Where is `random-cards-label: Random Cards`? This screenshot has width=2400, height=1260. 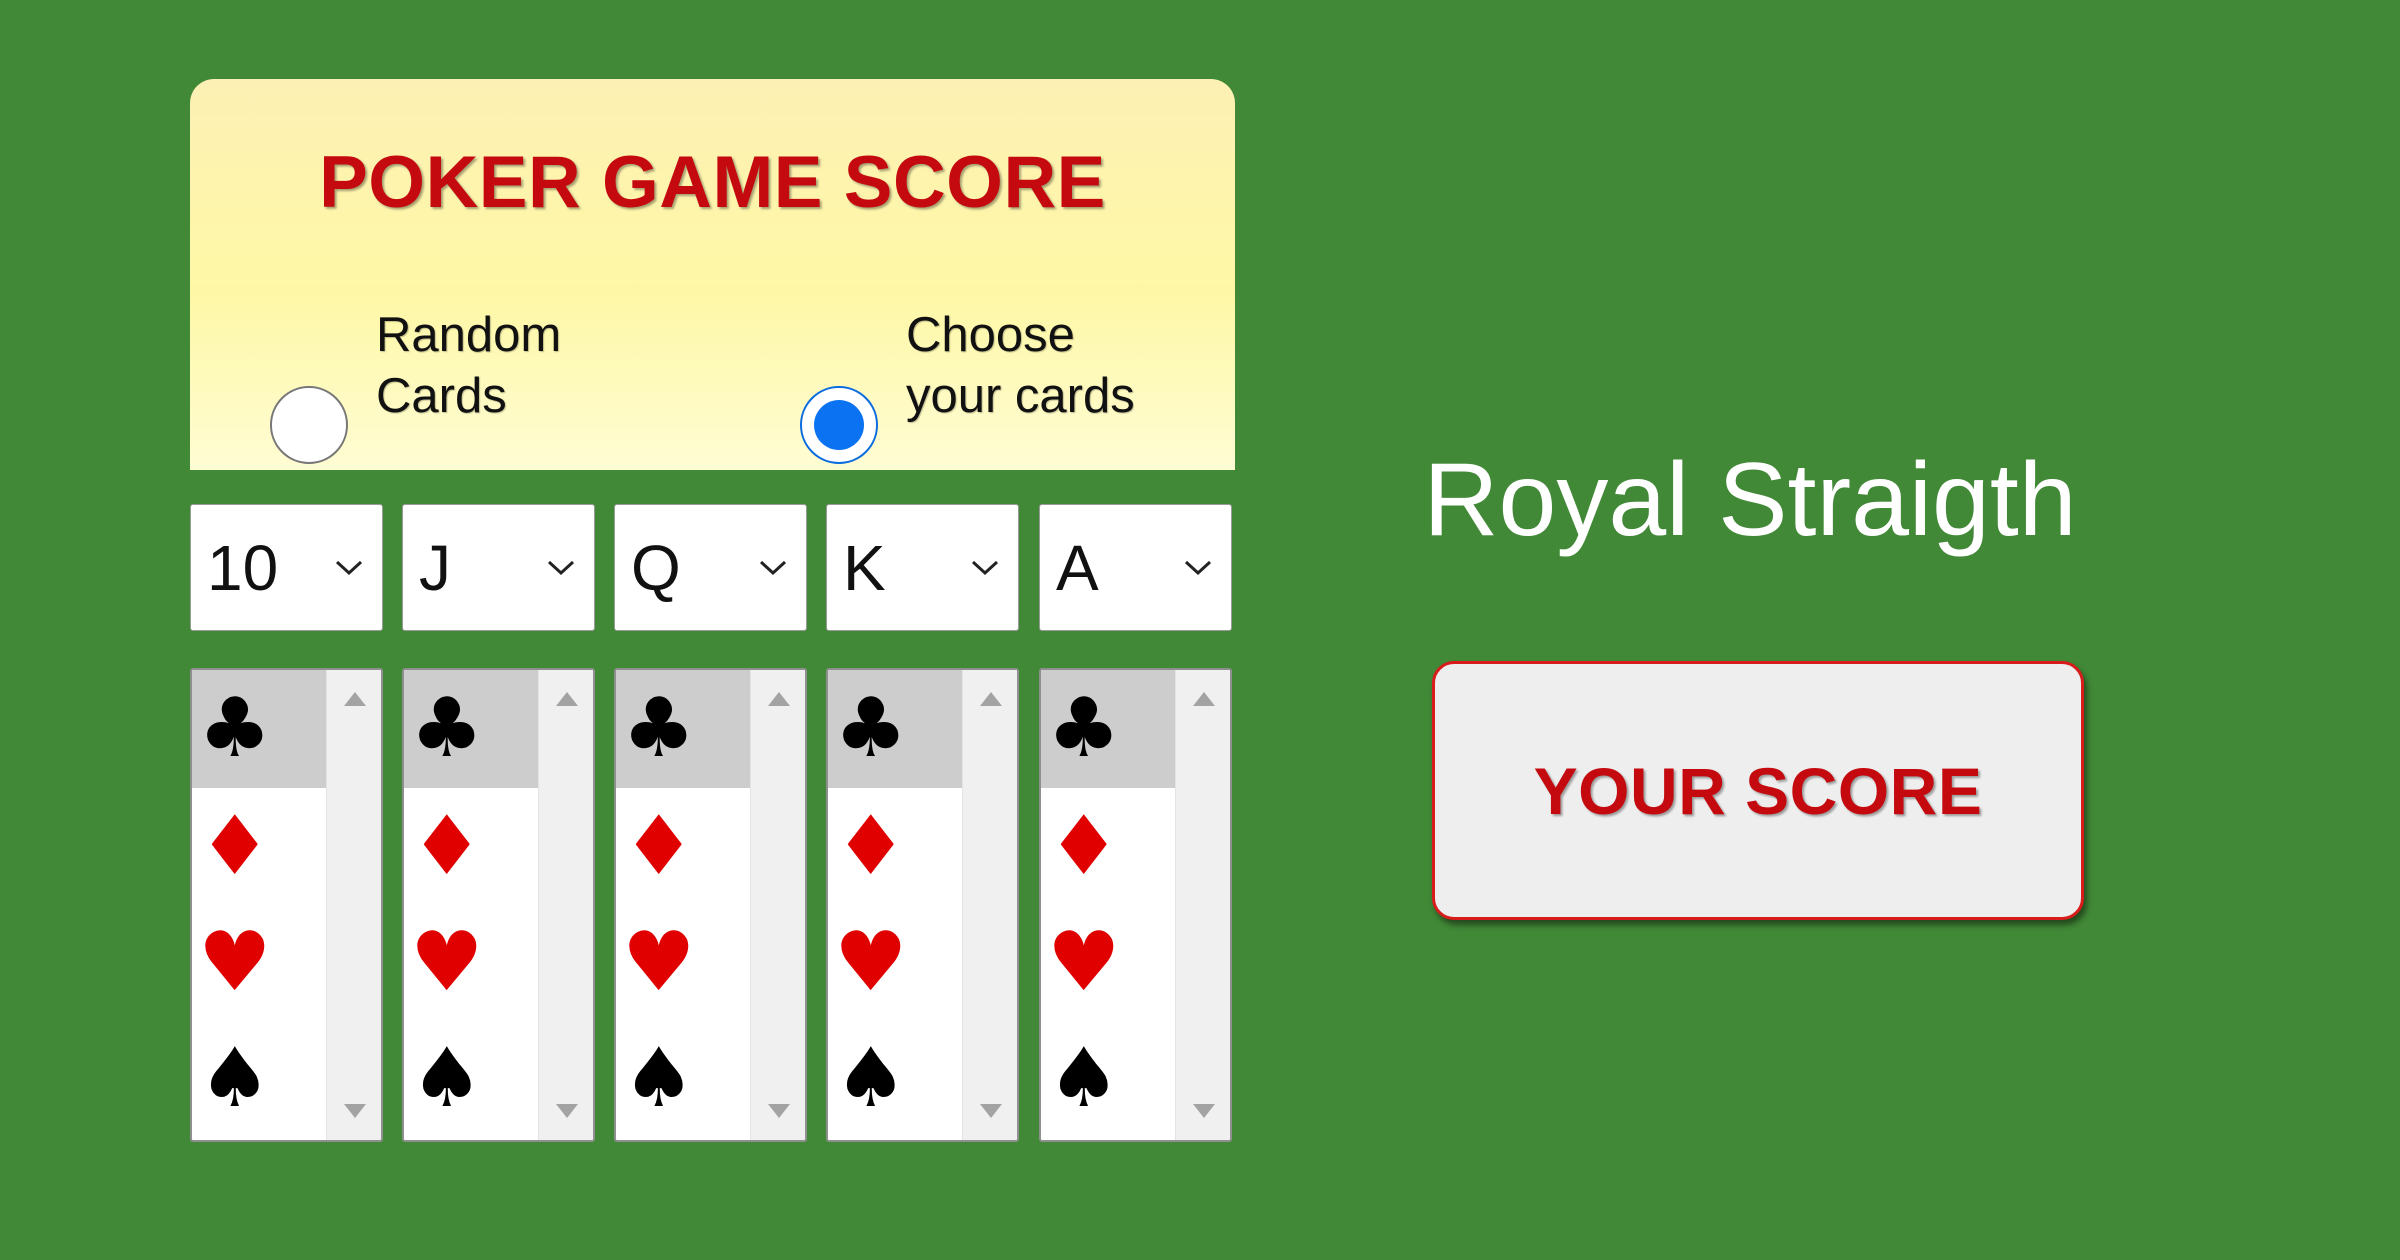
random-cards-label: Random Cards is located at coordinates (468, 366).